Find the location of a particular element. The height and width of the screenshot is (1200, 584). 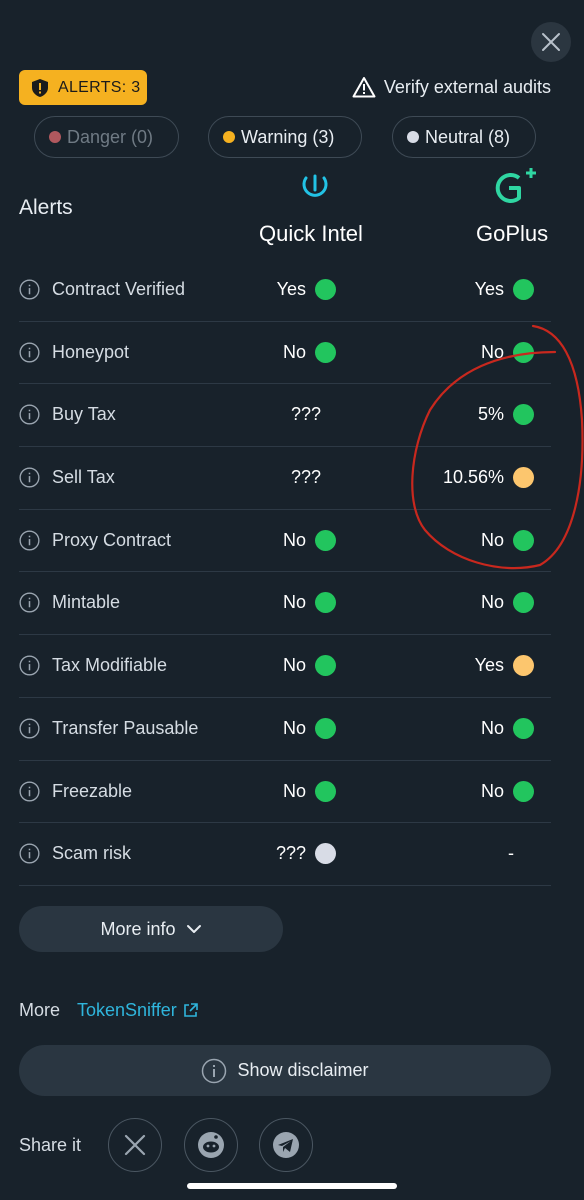

row-mintable: Mintable No No is located at coordinates (285, 604).